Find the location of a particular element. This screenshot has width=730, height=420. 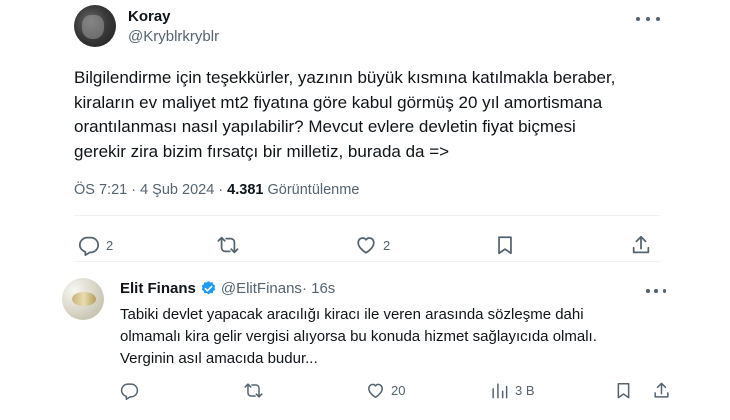

author-handle: @Kryblrkryblr is located at coordinates (173, 36).